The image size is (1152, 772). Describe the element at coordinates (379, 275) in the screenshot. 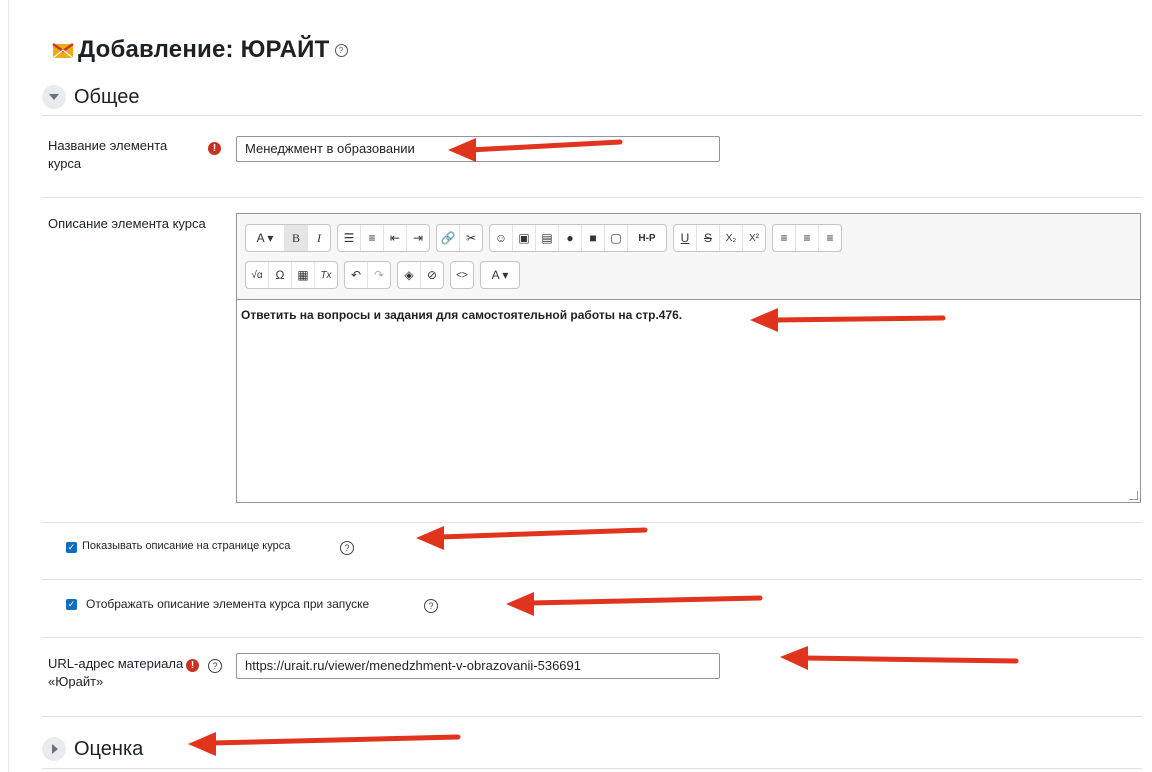

I see `redo-button: ↷` at that location.